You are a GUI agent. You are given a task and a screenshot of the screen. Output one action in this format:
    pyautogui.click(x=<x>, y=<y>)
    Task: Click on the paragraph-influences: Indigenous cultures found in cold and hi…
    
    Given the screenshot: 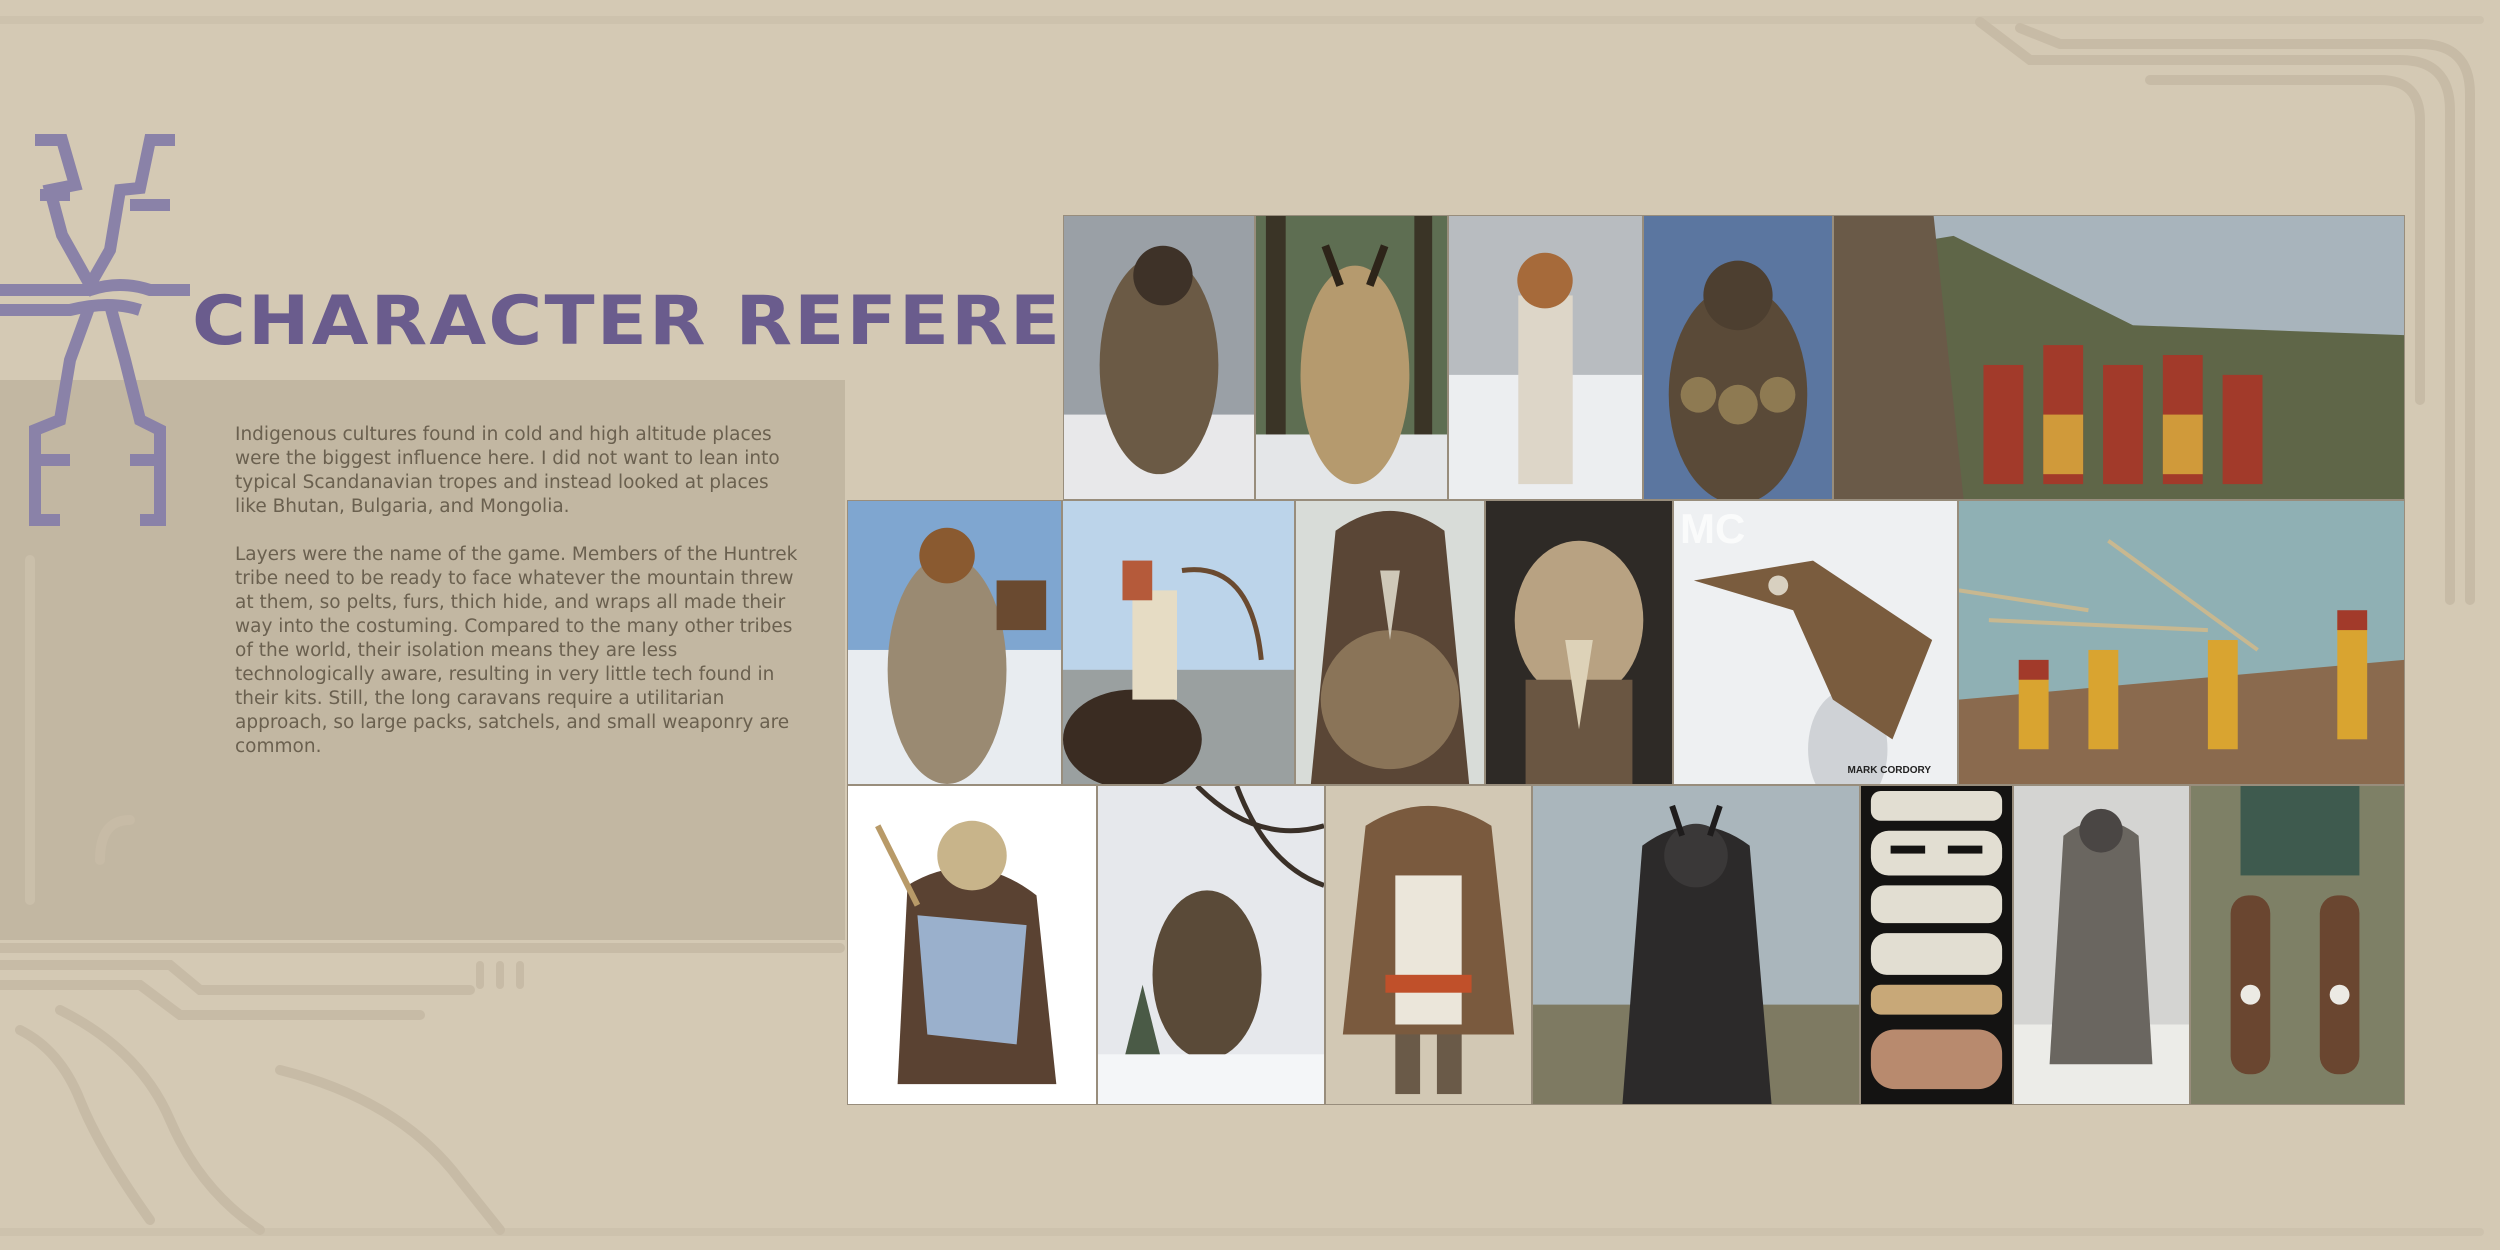 What is the action you would take?
    pyautogui.click(x=507, y=470)
    